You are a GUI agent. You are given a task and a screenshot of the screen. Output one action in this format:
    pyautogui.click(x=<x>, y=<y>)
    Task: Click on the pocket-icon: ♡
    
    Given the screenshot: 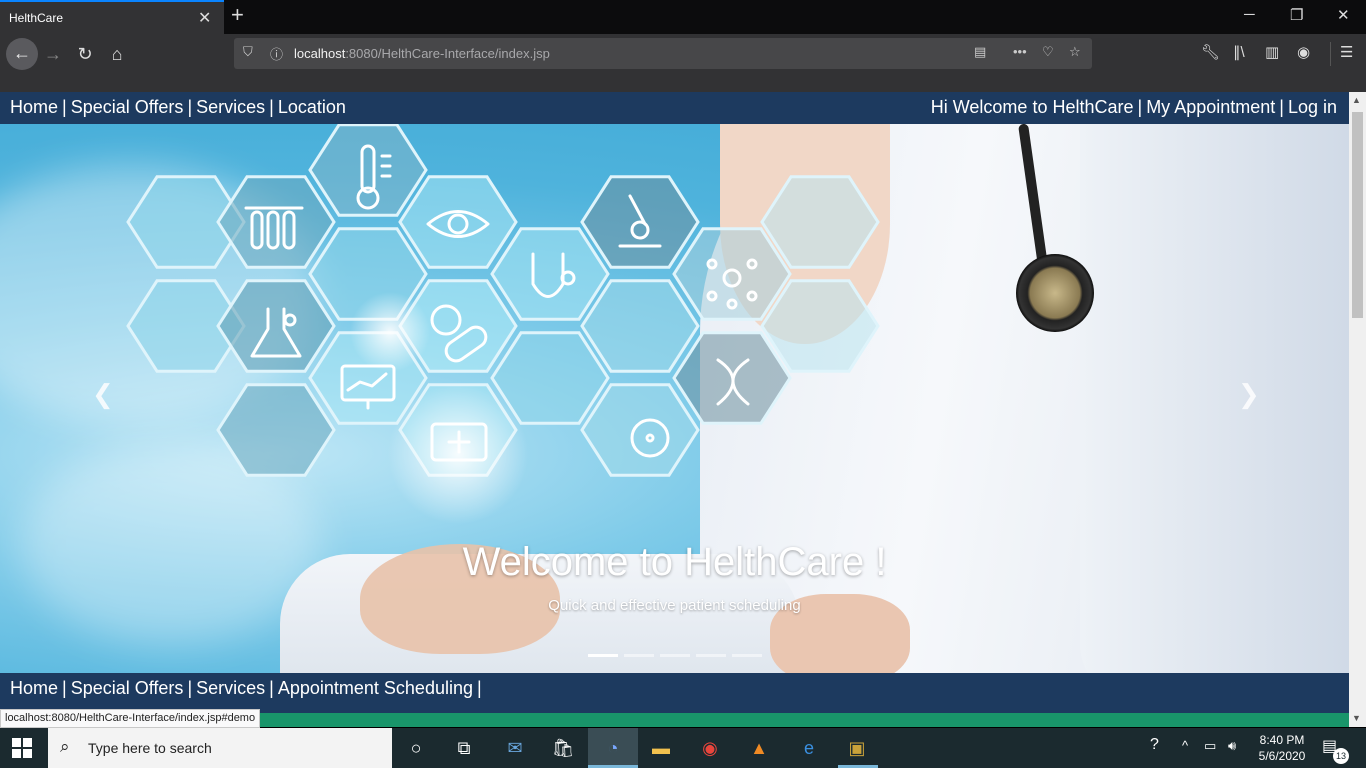 What is the action you would take?
    pyautogui.click(x=1048, y=52)
    